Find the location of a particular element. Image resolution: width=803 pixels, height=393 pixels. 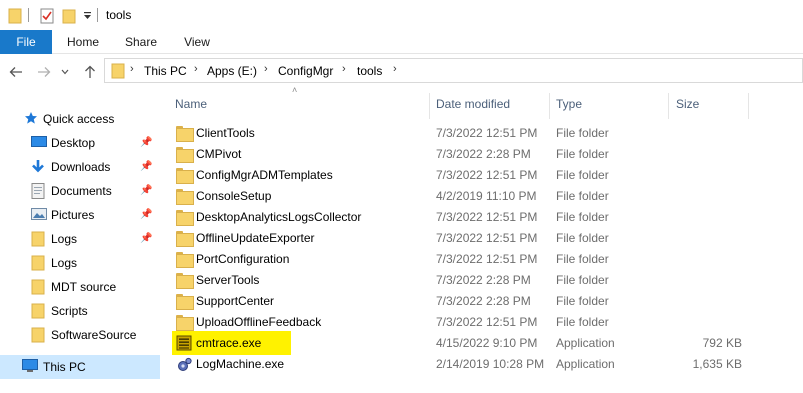

logmachine-app-icon is located at coordinates (184, 366).